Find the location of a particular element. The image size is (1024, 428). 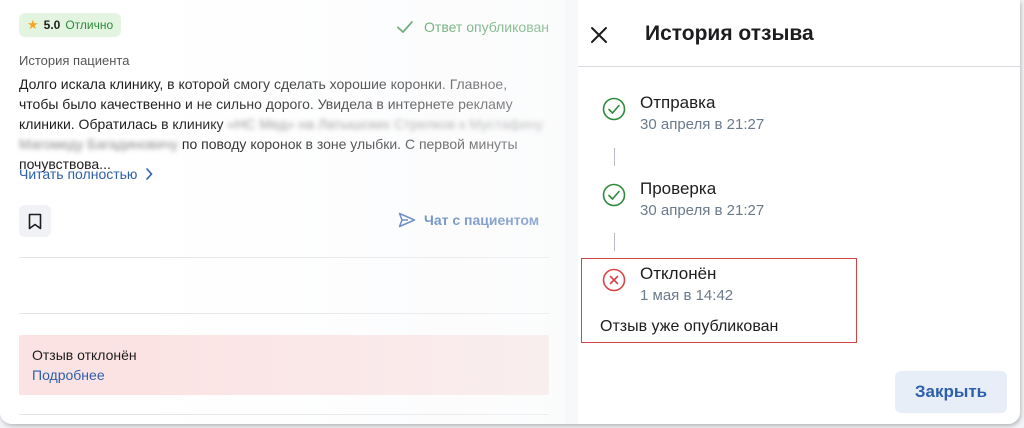

rejection-reason: Отзыв уже опубликован is located at coordinates (689, 326).